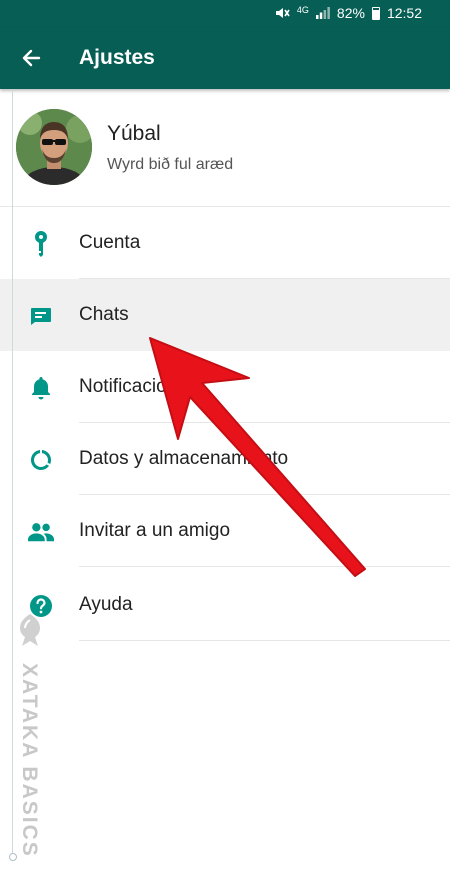 The width and height of the screenshot is (450, 871). I want to click on people-icon, so click(41, 532).